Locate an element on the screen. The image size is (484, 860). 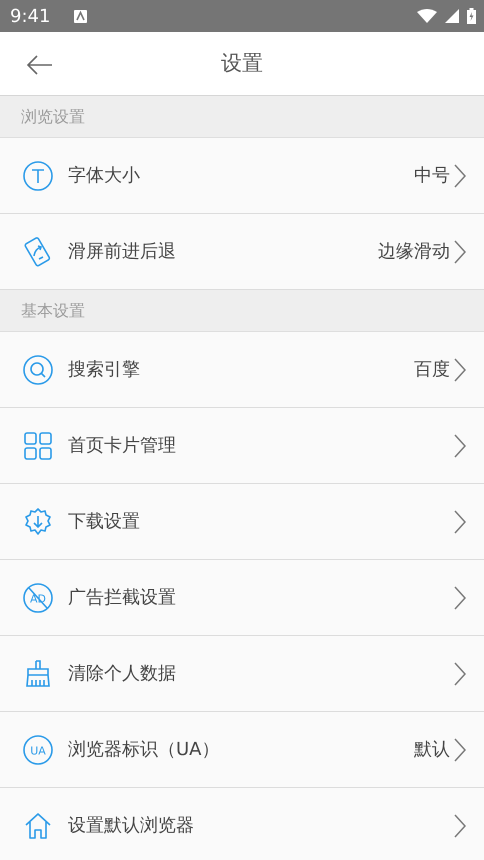
battery-icon is located at coordinates (471, 16).